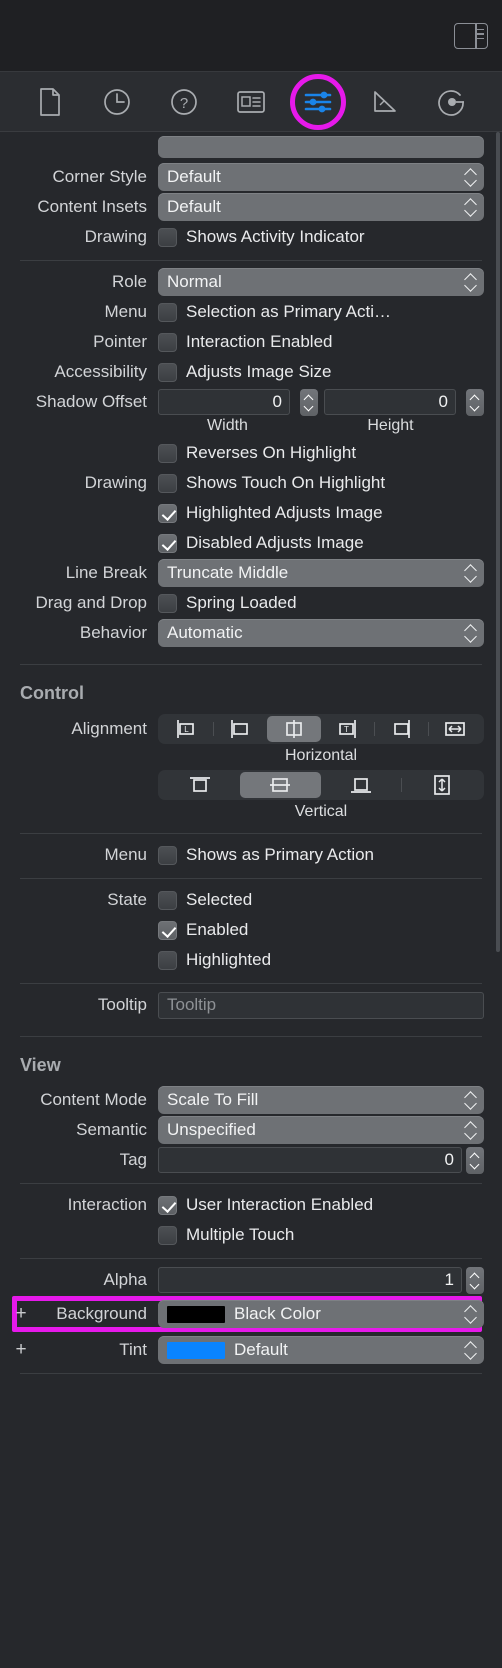  I want to click on seg-align-right, so click(401, 729).